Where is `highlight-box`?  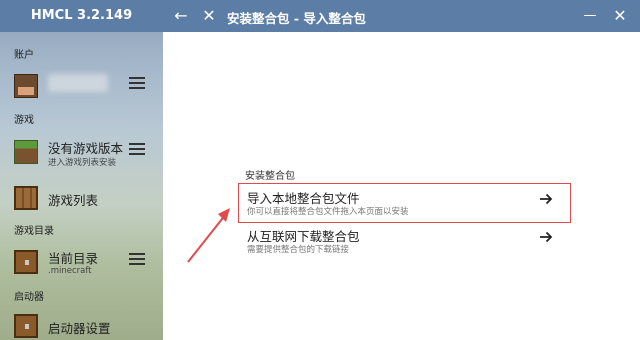 highlight-box is located at coordinates (404, 203).